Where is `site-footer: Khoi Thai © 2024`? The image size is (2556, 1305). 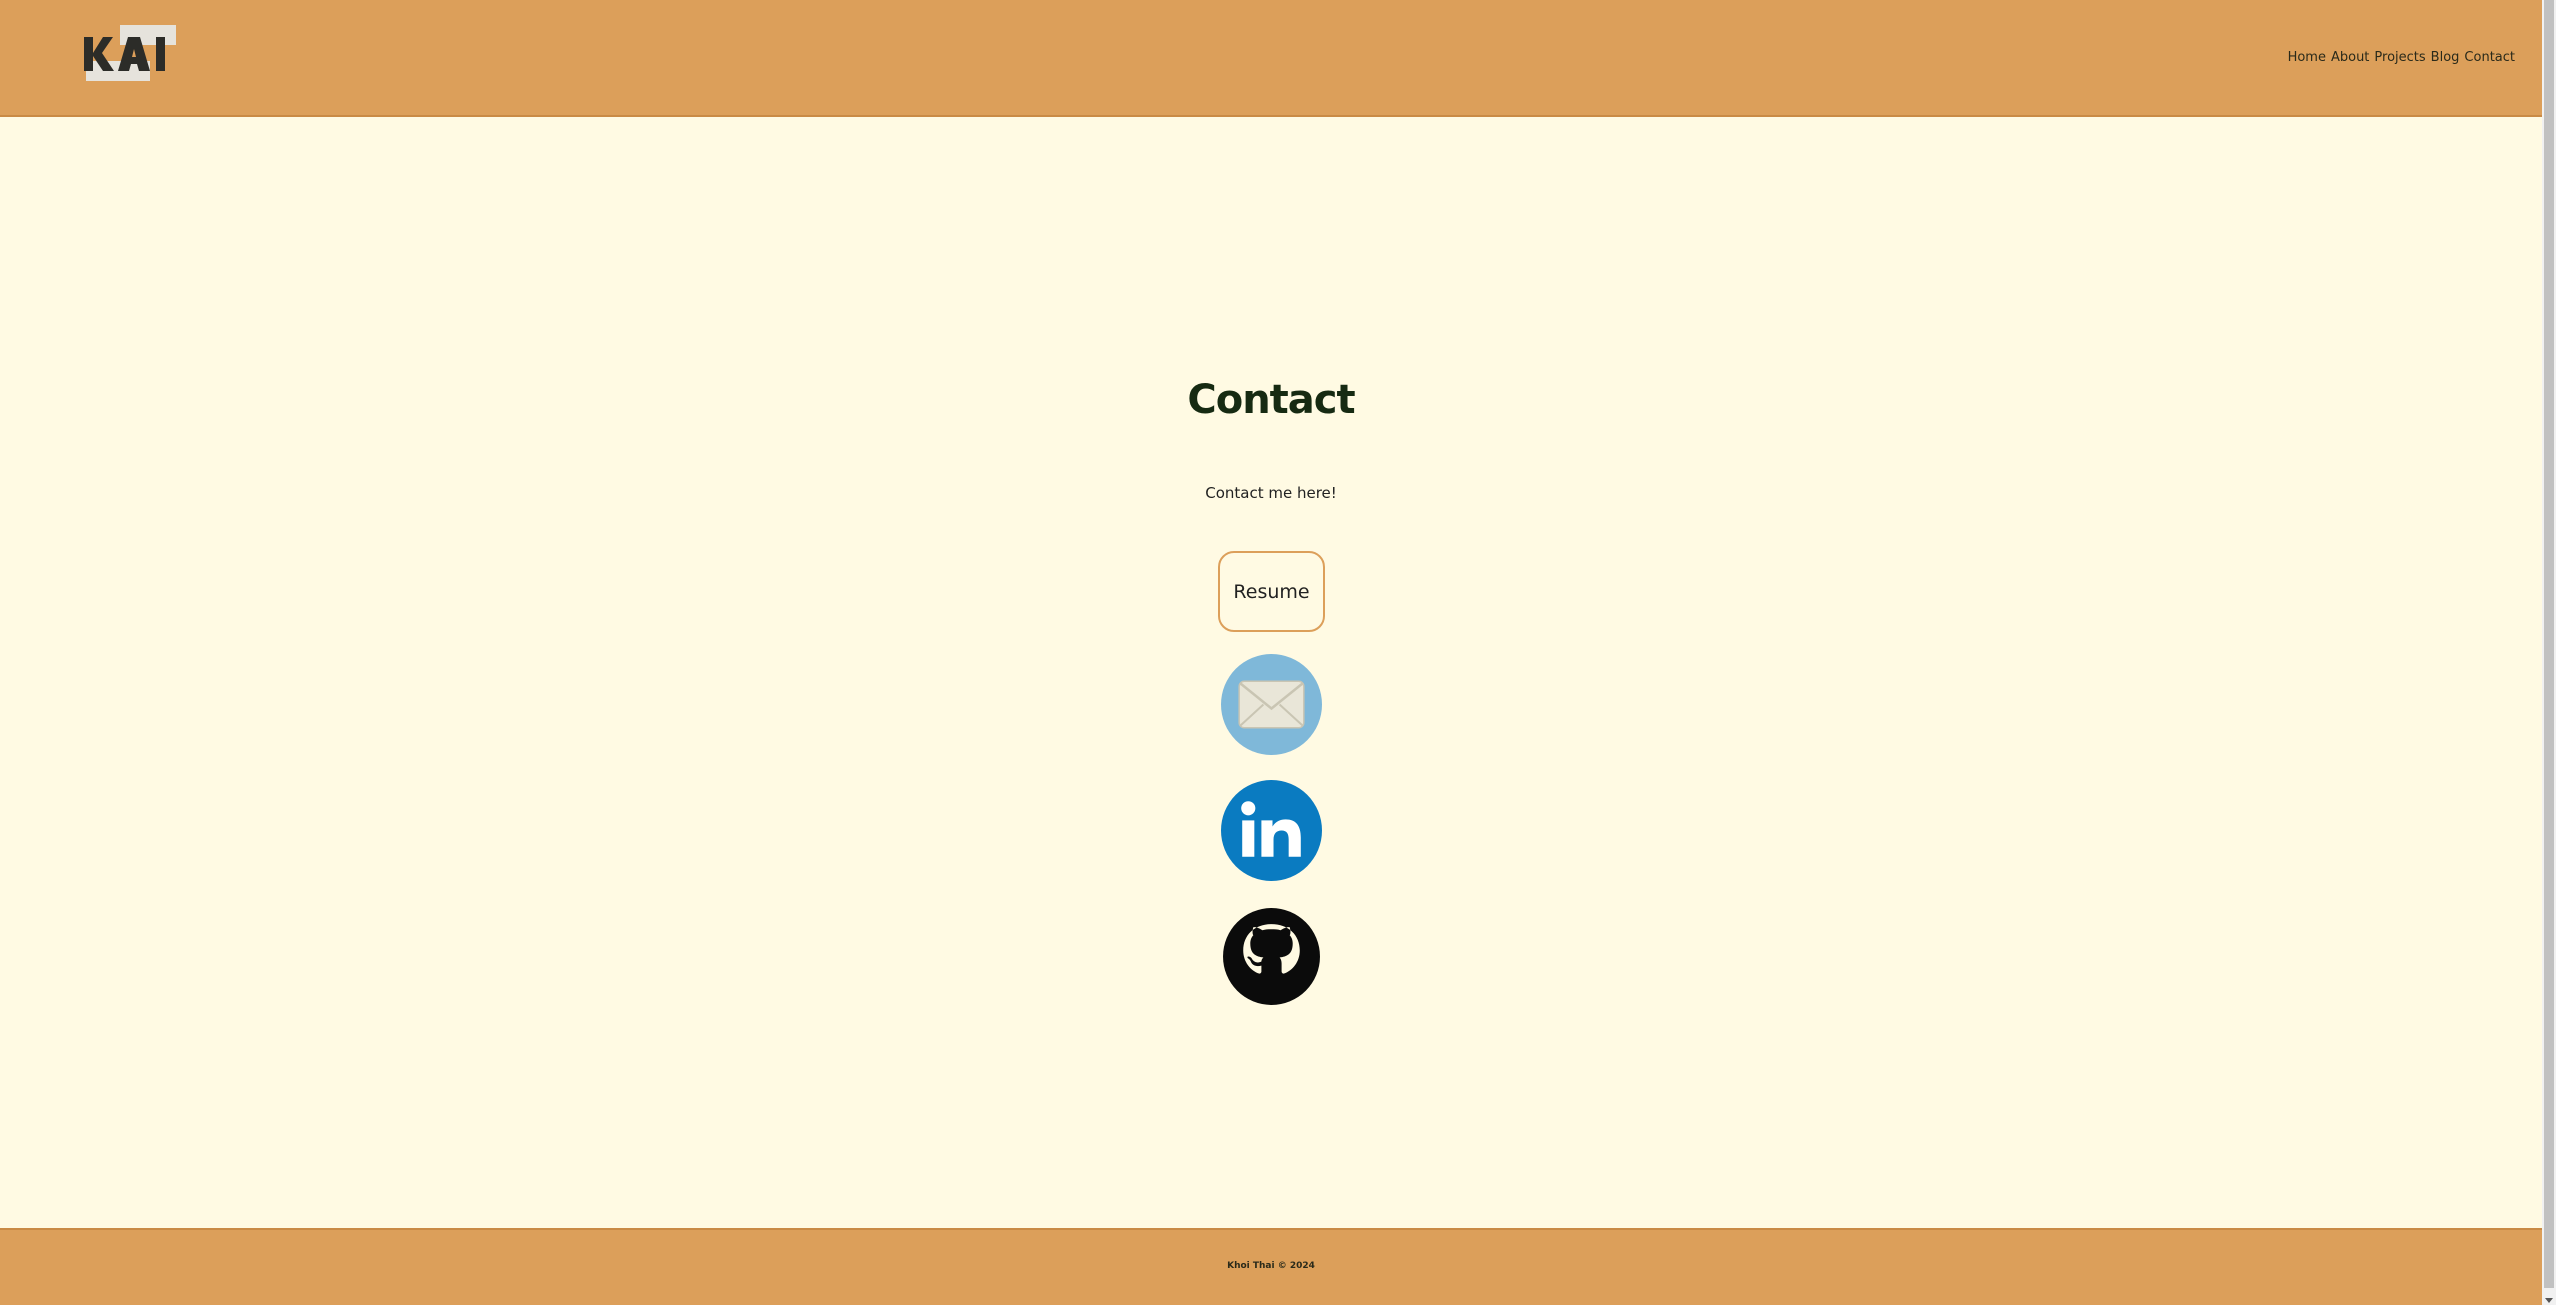
site-footer: Khoi Thai © 2024 is located at coordinates (1271, 1266).